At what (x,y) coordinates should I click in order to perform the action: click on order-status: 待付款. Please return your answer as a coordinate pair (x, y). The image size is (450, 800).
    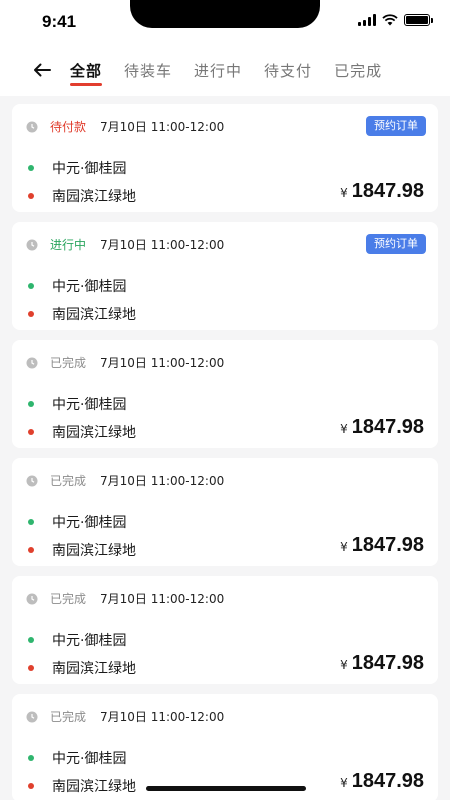
    Looking at the image, I should click on (68, 127).